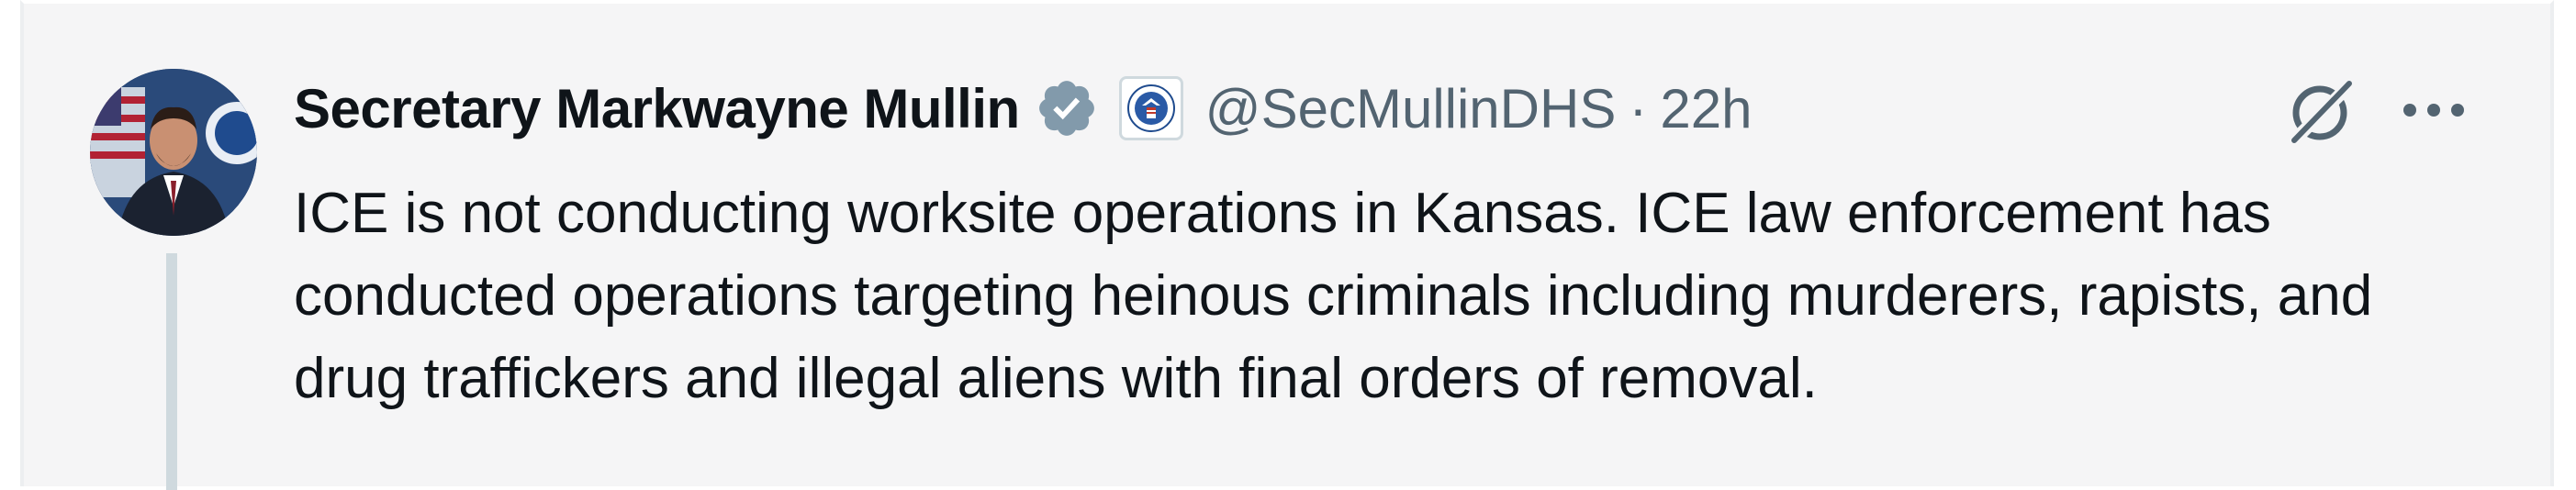 This screenshot has width=2576, height=490. What do you see at coordinates (171, 371) in the screenshot?
I see `thread-connector-line` at bounding box center [171, 371].